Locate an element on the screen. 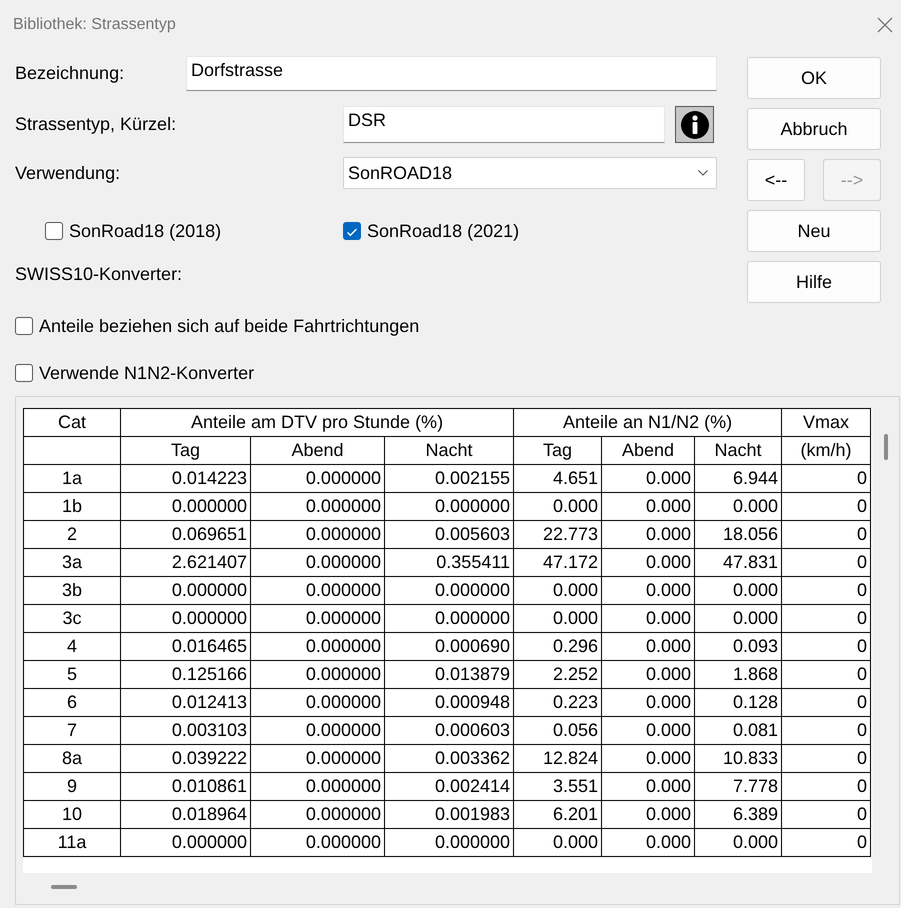 The width and height of the screenshot is (901, 908). table-cell: 0.010861 is located at coordinates (185, 786).